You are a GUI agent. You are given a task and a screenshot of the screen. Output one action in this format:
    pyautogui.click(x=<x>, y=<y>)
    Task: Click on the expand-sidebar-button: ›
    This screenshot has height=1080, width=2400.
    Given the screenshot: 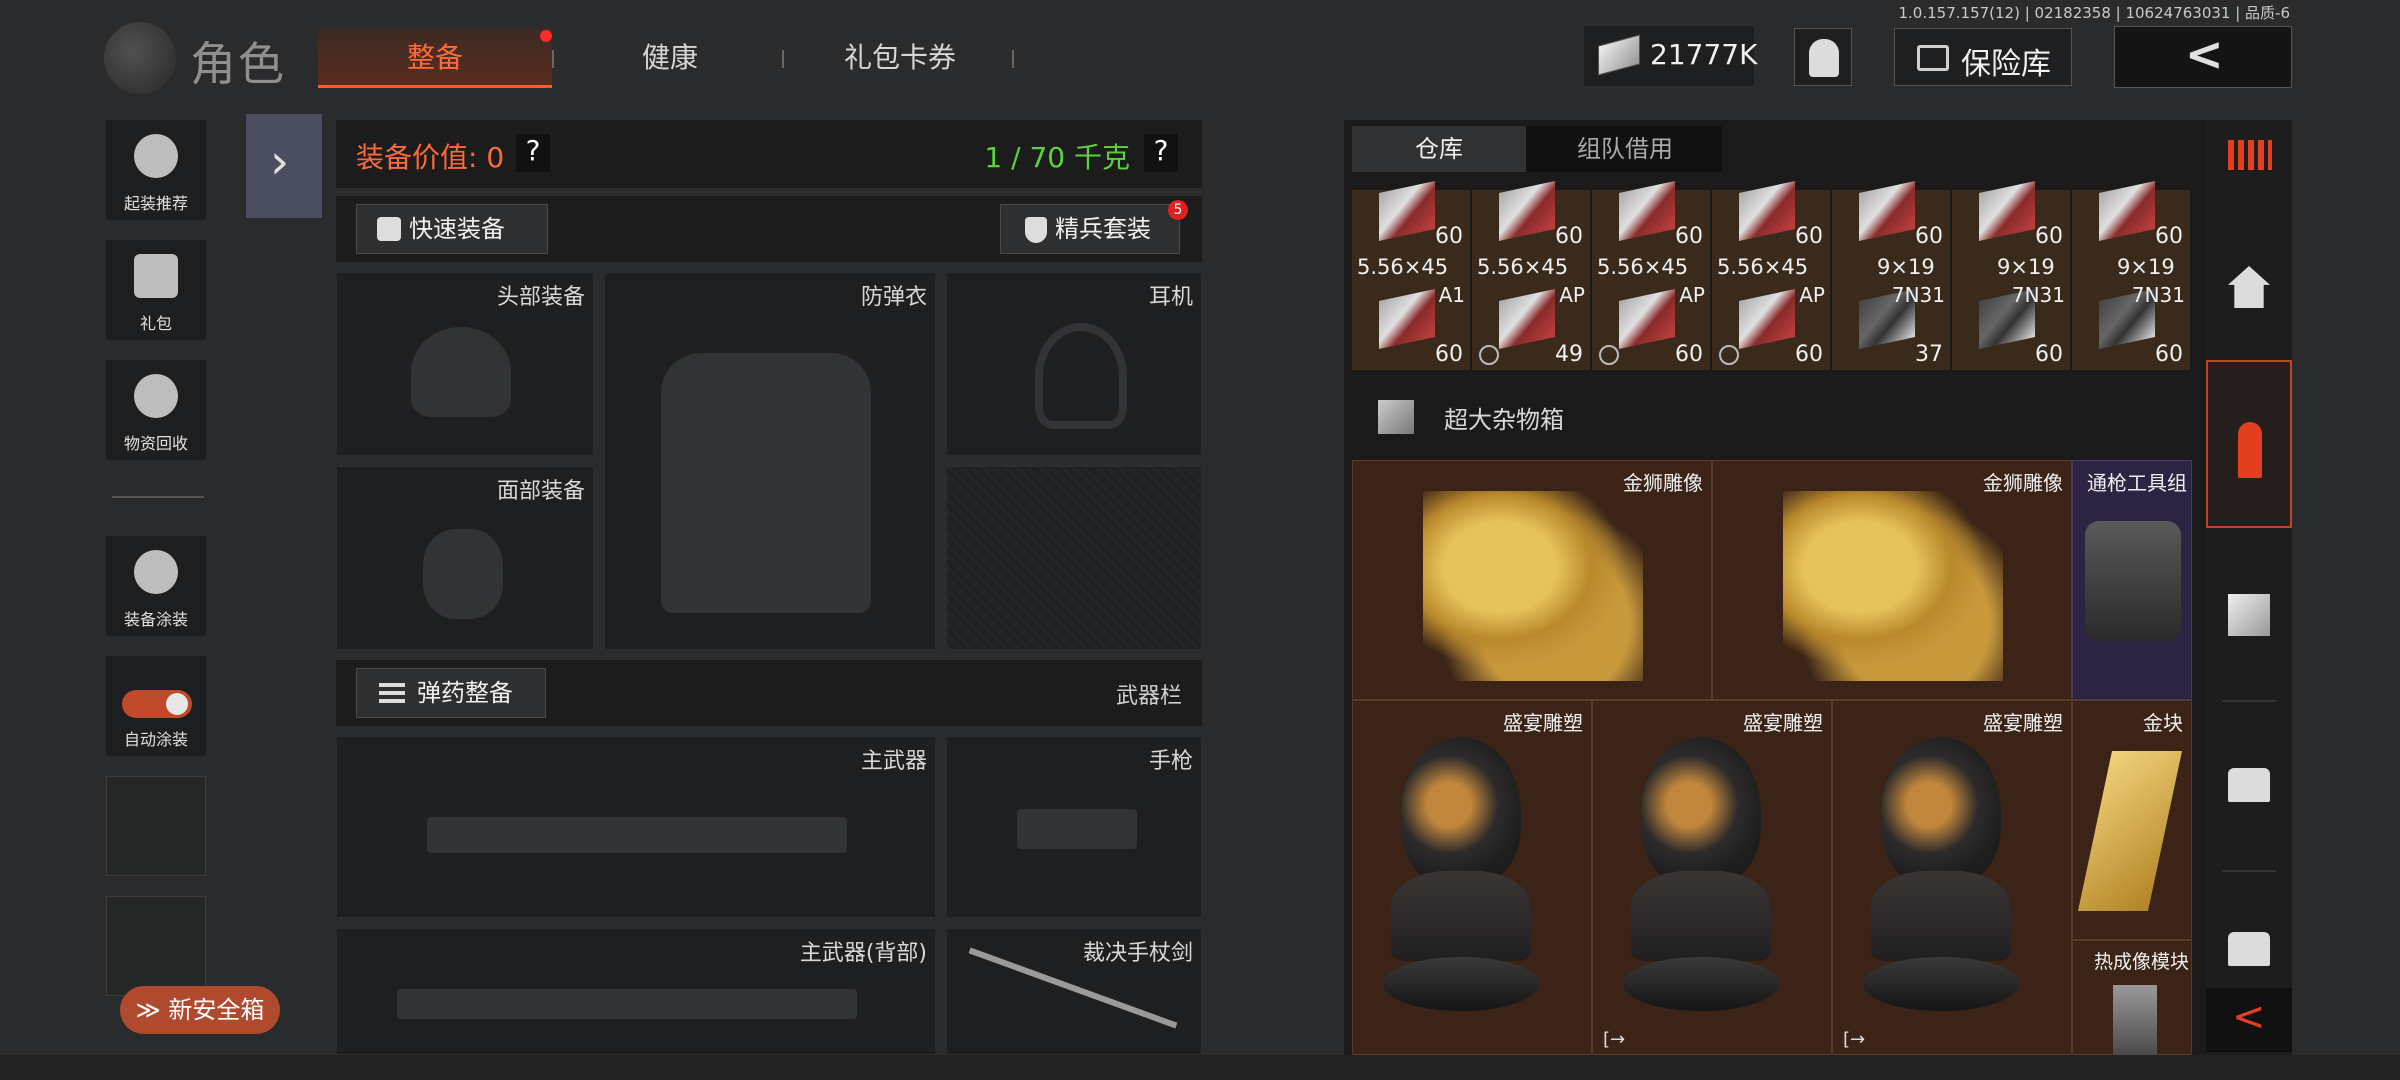 What is the action you would take?
    pyautogui.click(x=284, y=166)
    